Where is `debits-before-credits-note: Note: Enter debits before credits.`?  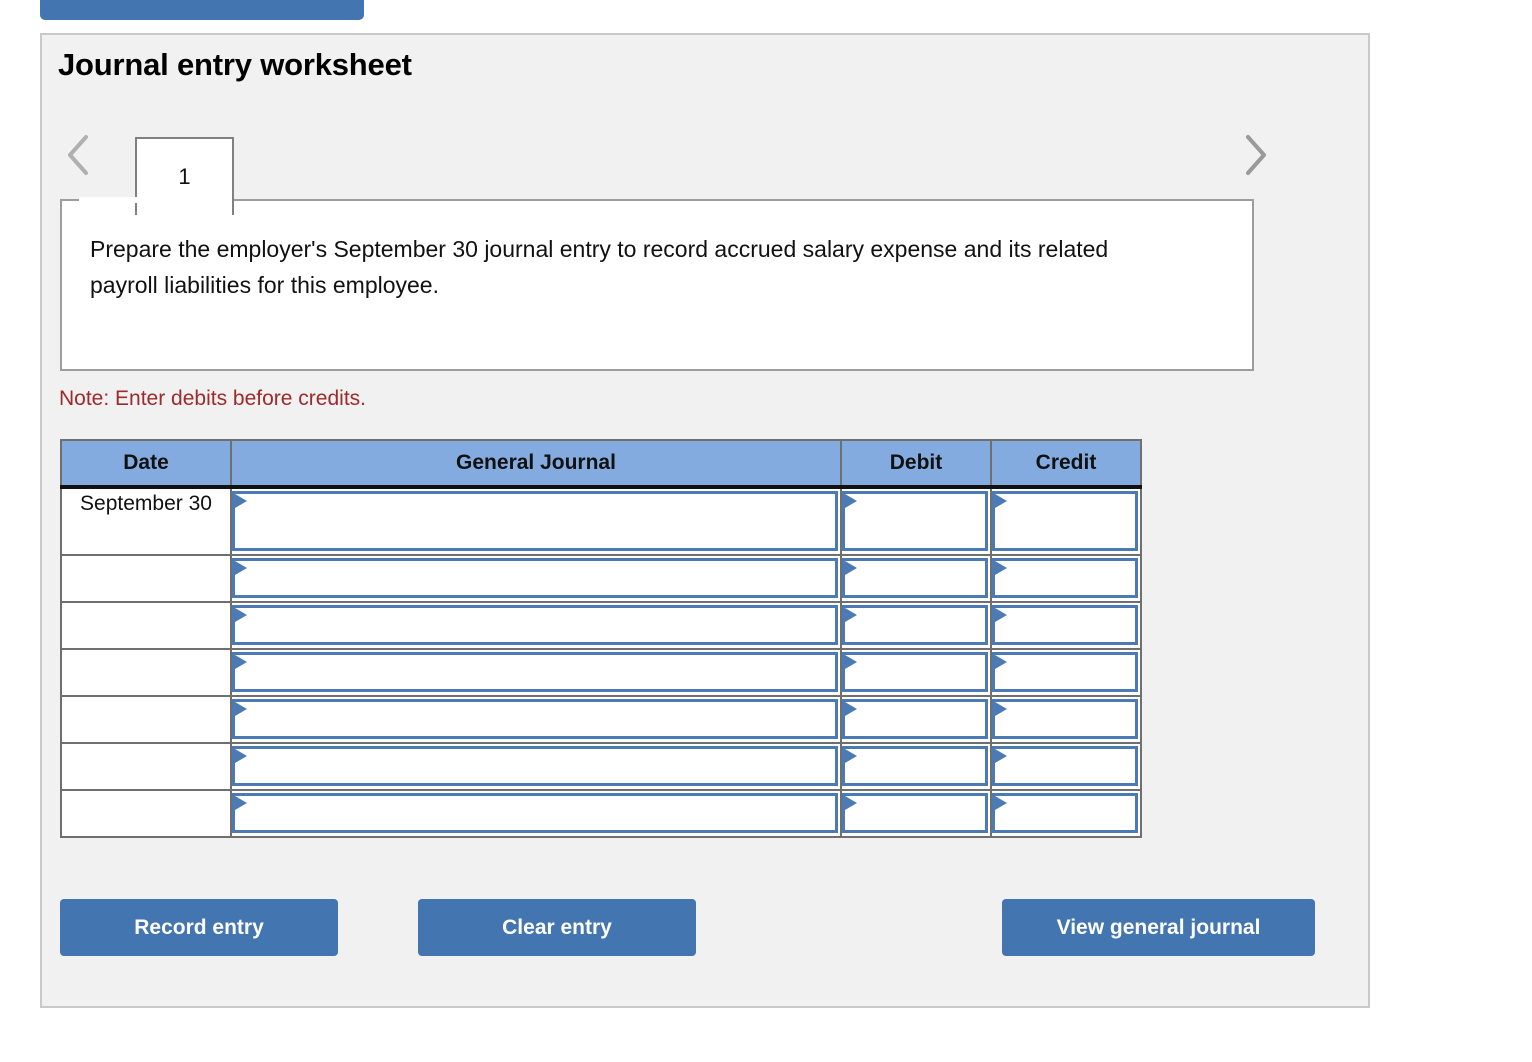 debits-before-credits-note: Note: Enter debits before credits. is located at coordinates (212, 398).